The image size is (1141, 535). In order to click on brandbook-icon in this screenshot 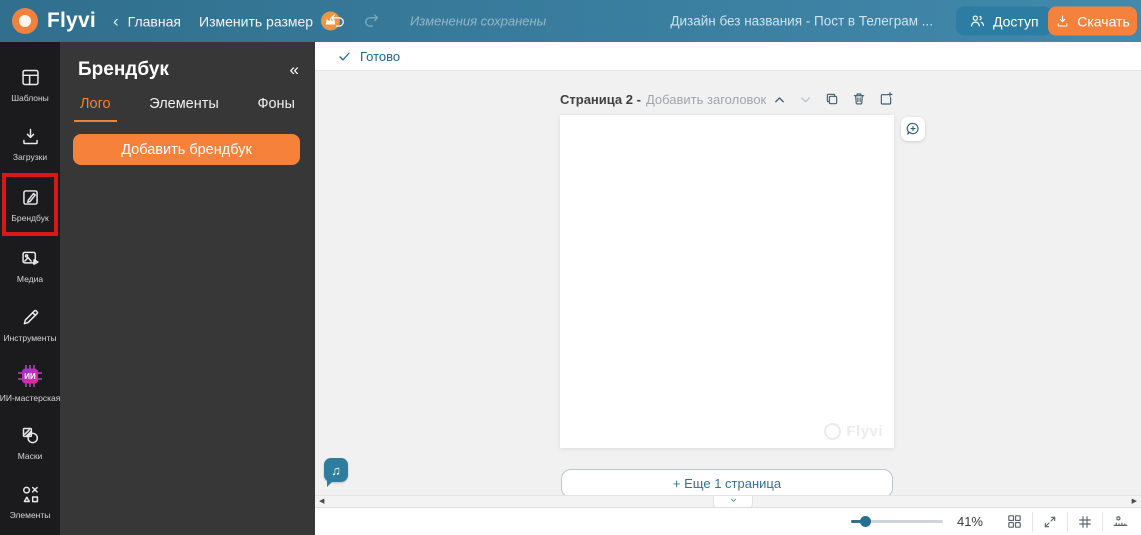, I will do `click(30, 197)`.